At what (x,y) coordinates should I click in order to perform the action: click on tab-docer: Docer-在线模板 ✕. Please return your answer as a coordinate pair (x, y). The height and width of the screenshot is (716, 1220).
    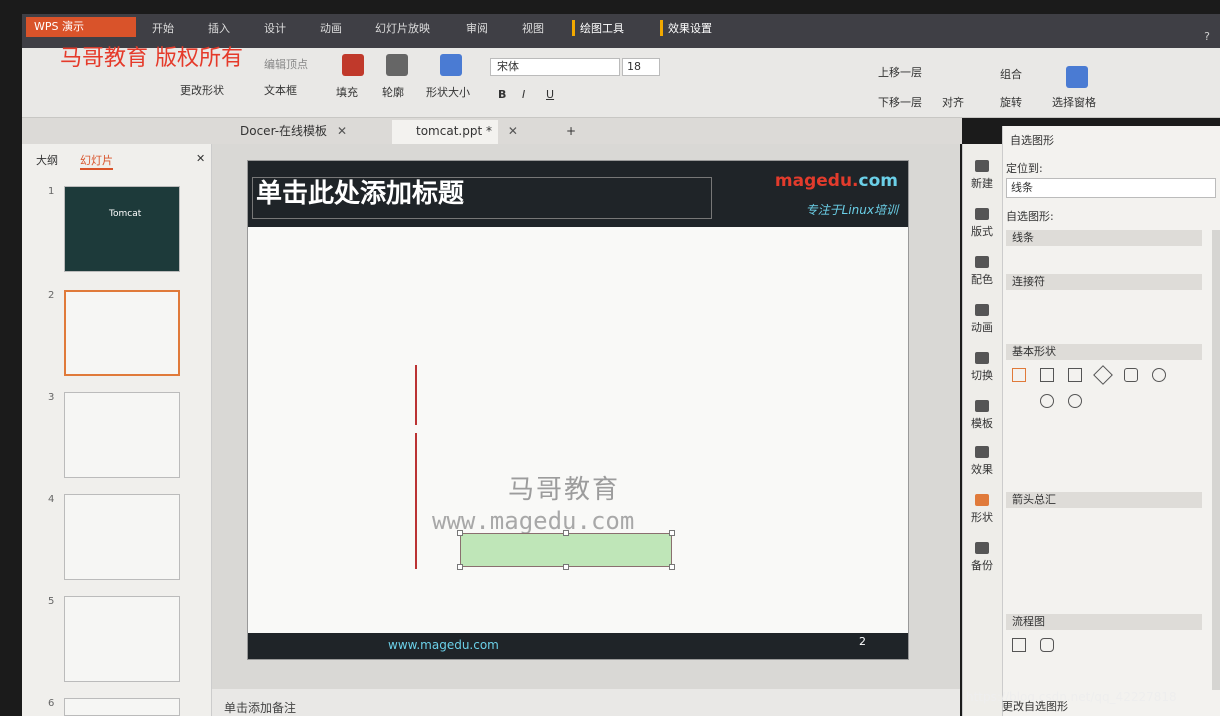
    Looking at the image, I should click on (281, 132).